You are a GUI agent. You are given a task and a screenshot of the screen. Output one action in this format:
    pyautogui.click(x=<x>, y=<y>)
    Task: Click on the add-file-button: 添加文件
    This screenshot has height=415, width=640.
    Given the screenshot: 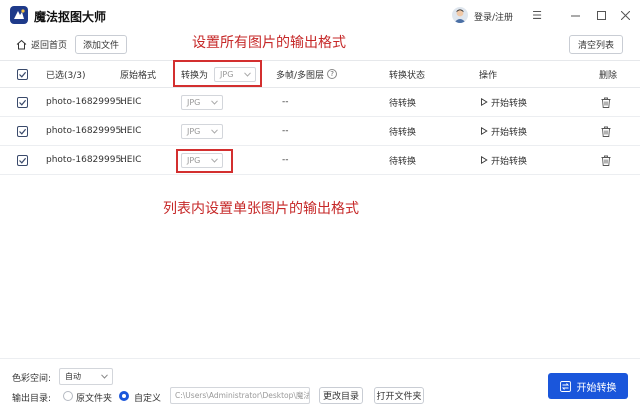 What is the action you would take?
    pyautogui.click(x=101, y=44)
    